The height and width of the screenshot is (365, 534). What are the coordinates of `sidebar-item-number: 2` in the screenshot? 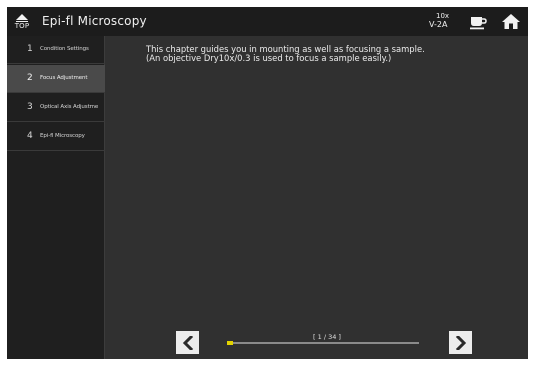 It's located at (30, 78).